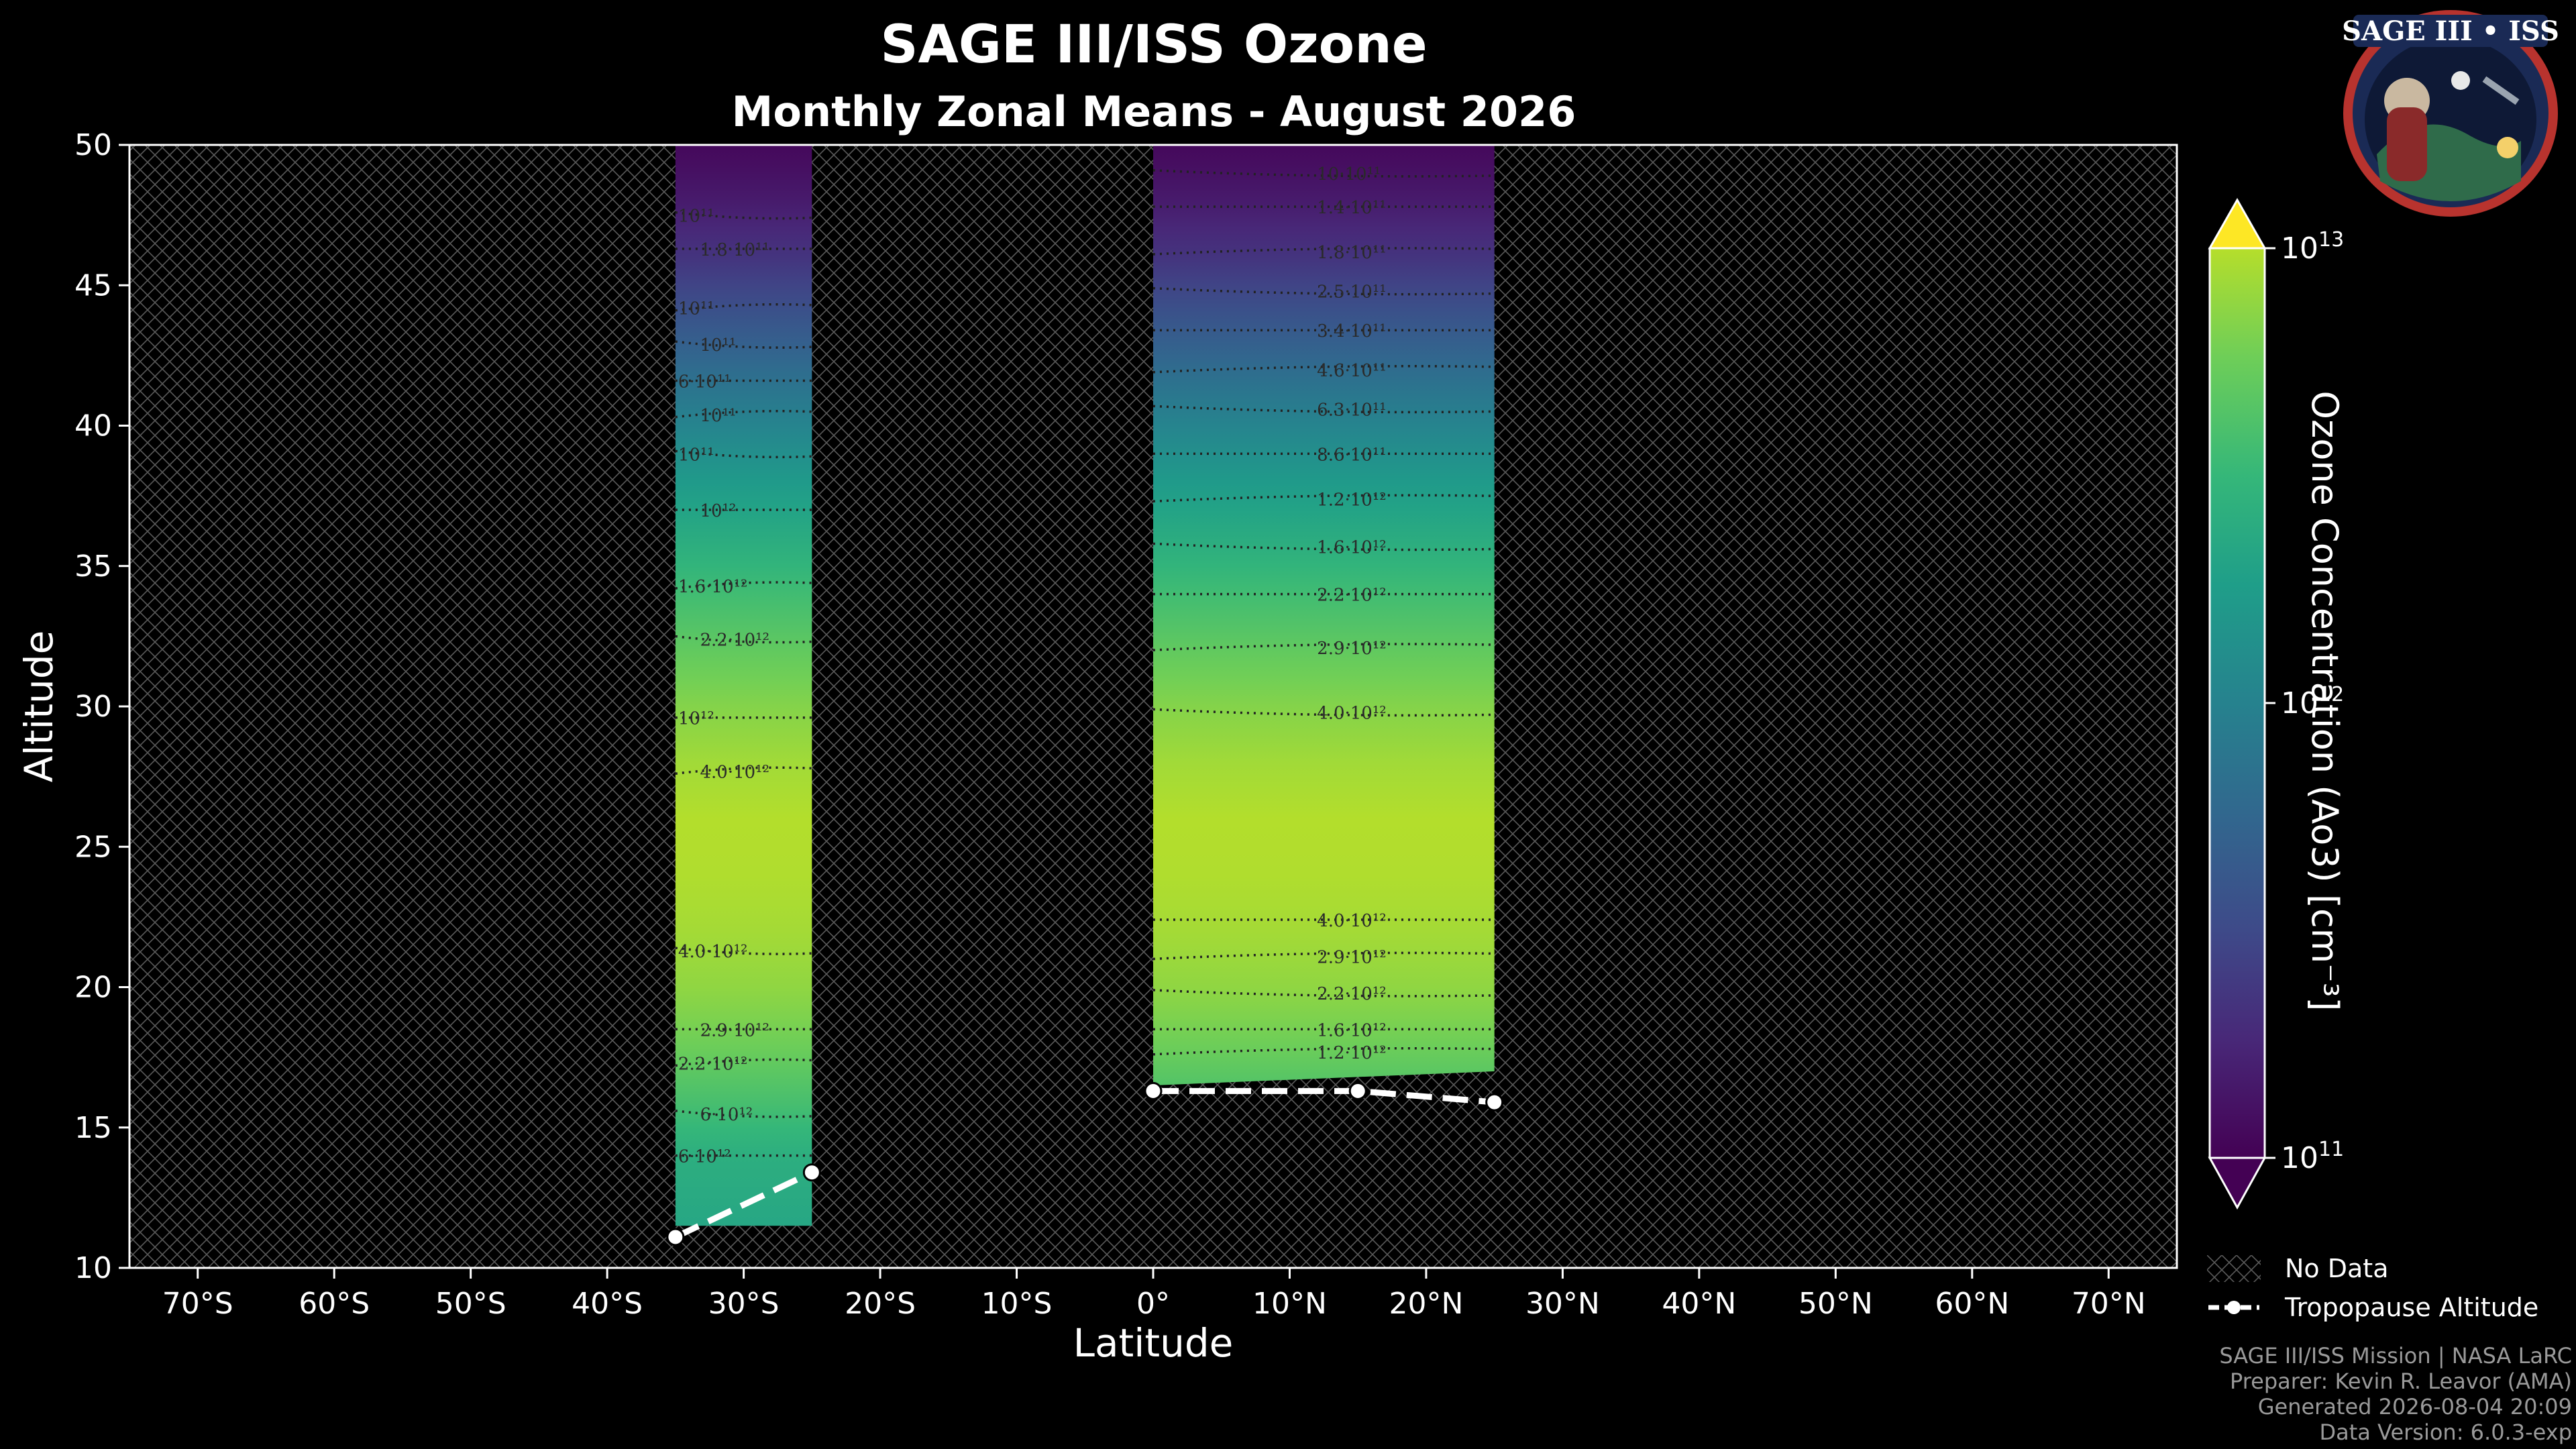 The width and height of the screenshot is (2576, 1449). What do you see at coordinates (1562, 1304) in the screenshot?
I see `x-tick-label: 30°N` at bounding box center [1562, 1304].